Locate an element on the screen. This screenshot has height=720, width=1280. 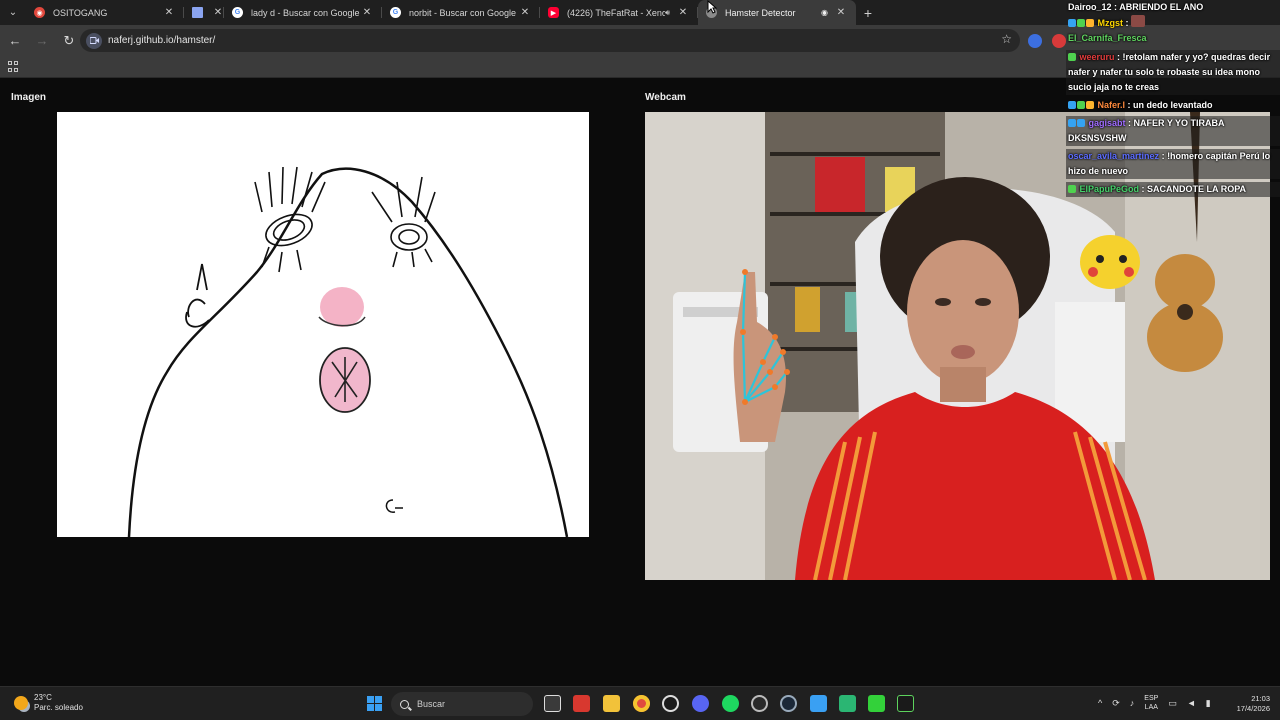
apps-grid-icon is located at coordinates (13, 66).